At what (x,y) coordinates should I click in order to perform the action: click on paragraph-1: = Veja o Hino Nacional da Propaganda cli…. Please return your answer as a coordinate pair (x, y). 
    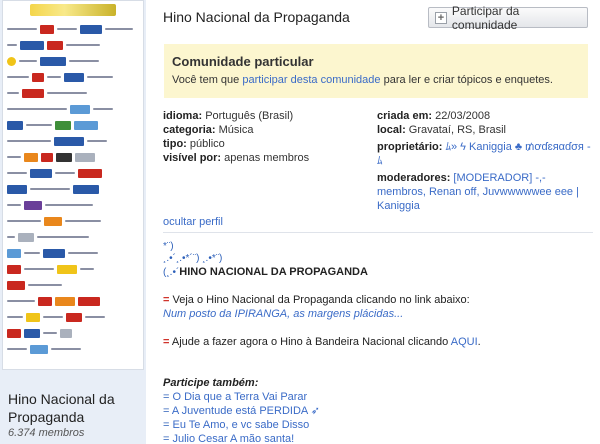
    Looking at the image, I should click on (316, 300).